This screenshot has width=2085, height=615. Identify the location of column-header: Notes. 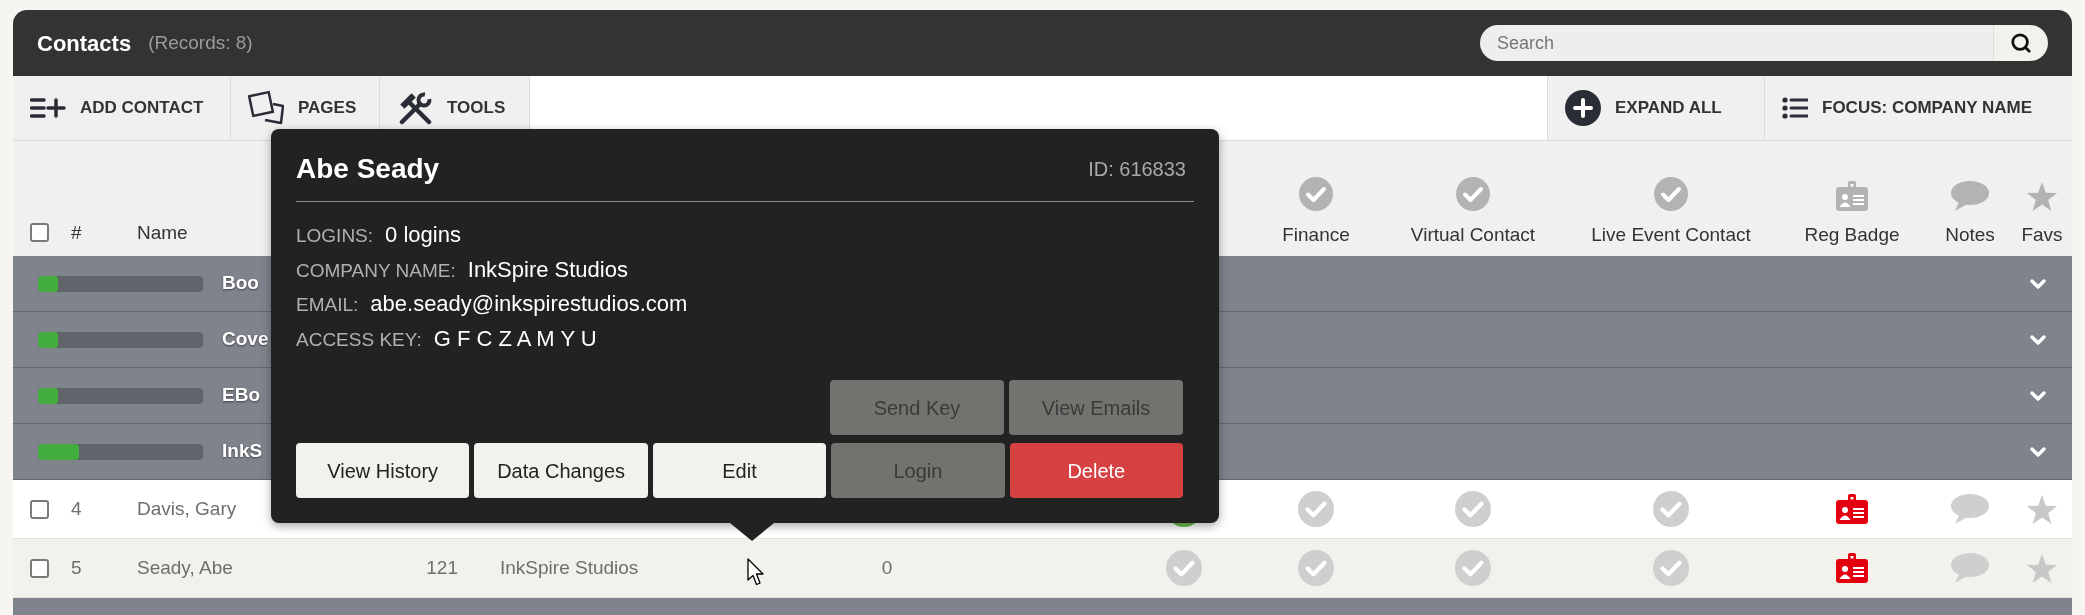
(1970, 235).